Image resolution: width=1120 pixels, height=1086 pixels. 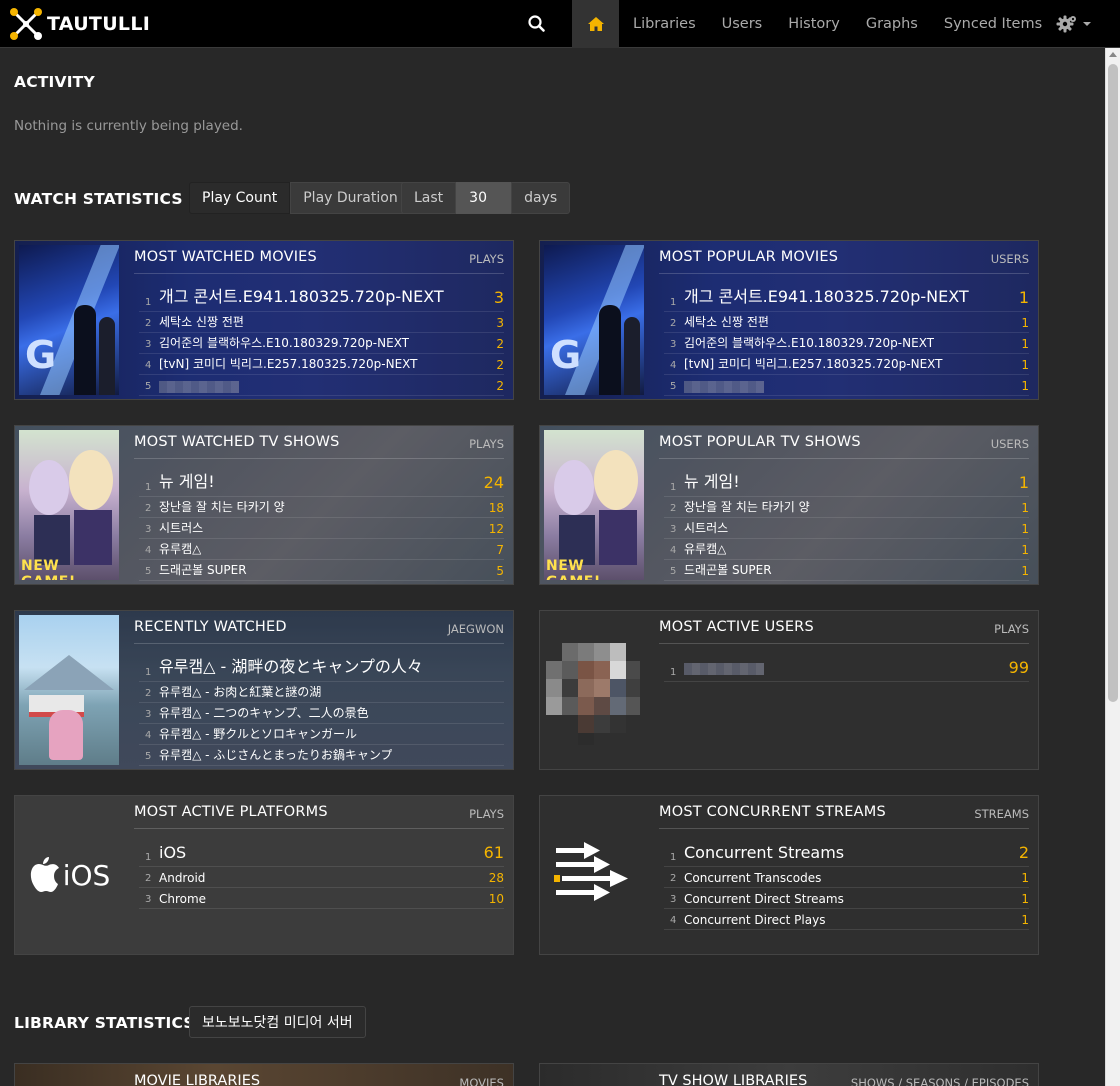 What do you see at coordinates (846, 919) in the screenshot?
I see `list-item: 4 Concurrent Direct Plays 1` at bounding box center [846, 919].